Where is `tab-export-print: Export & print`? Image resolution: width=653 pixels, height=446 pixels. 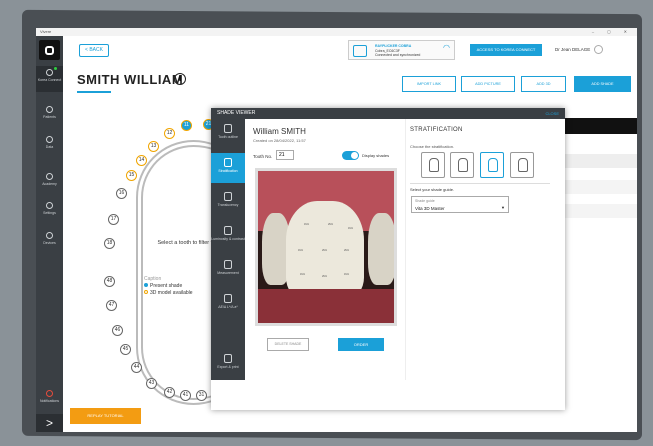
tab-export-print: Export & print is located at coordinates (228, 364).